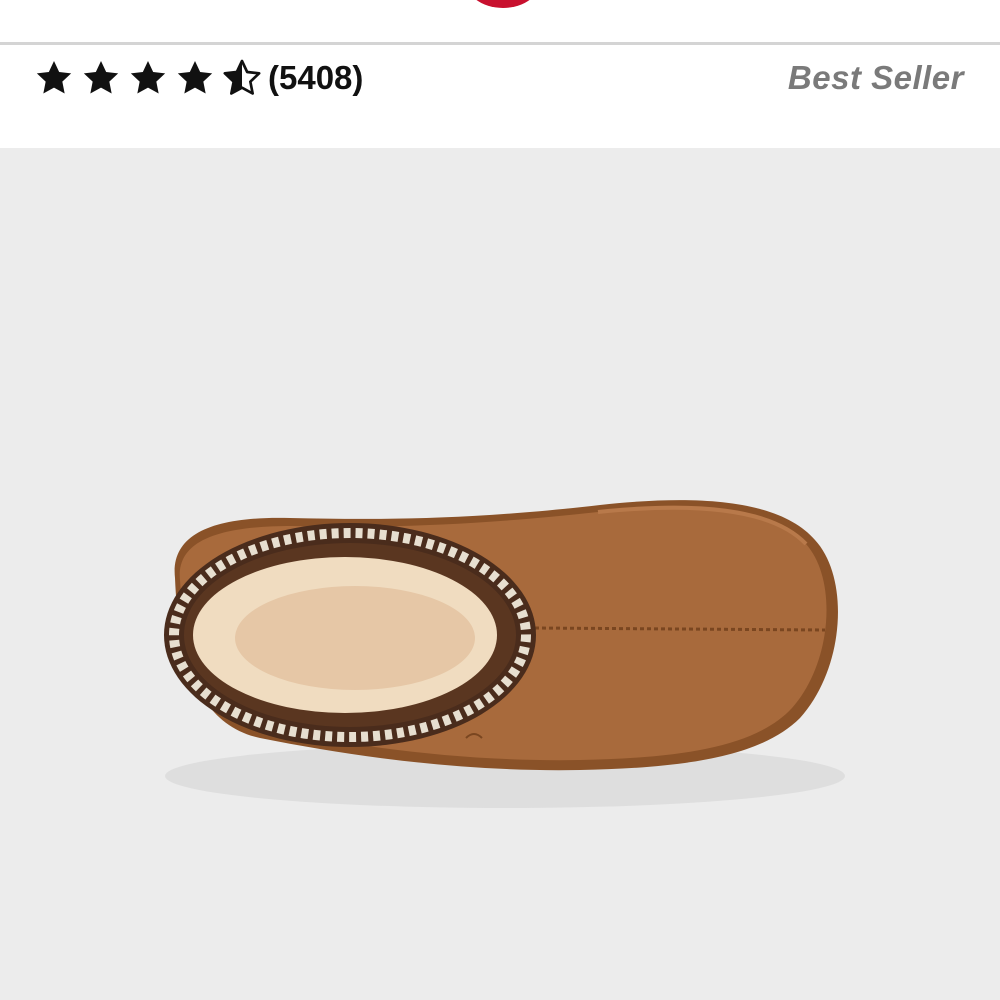 Image resolution: width=1000 pixels, height=1000 pixels. Describe the element at coordinates (500, 96) in the screenshot. I see `rating-row: (5408) Best Seller` at that location.